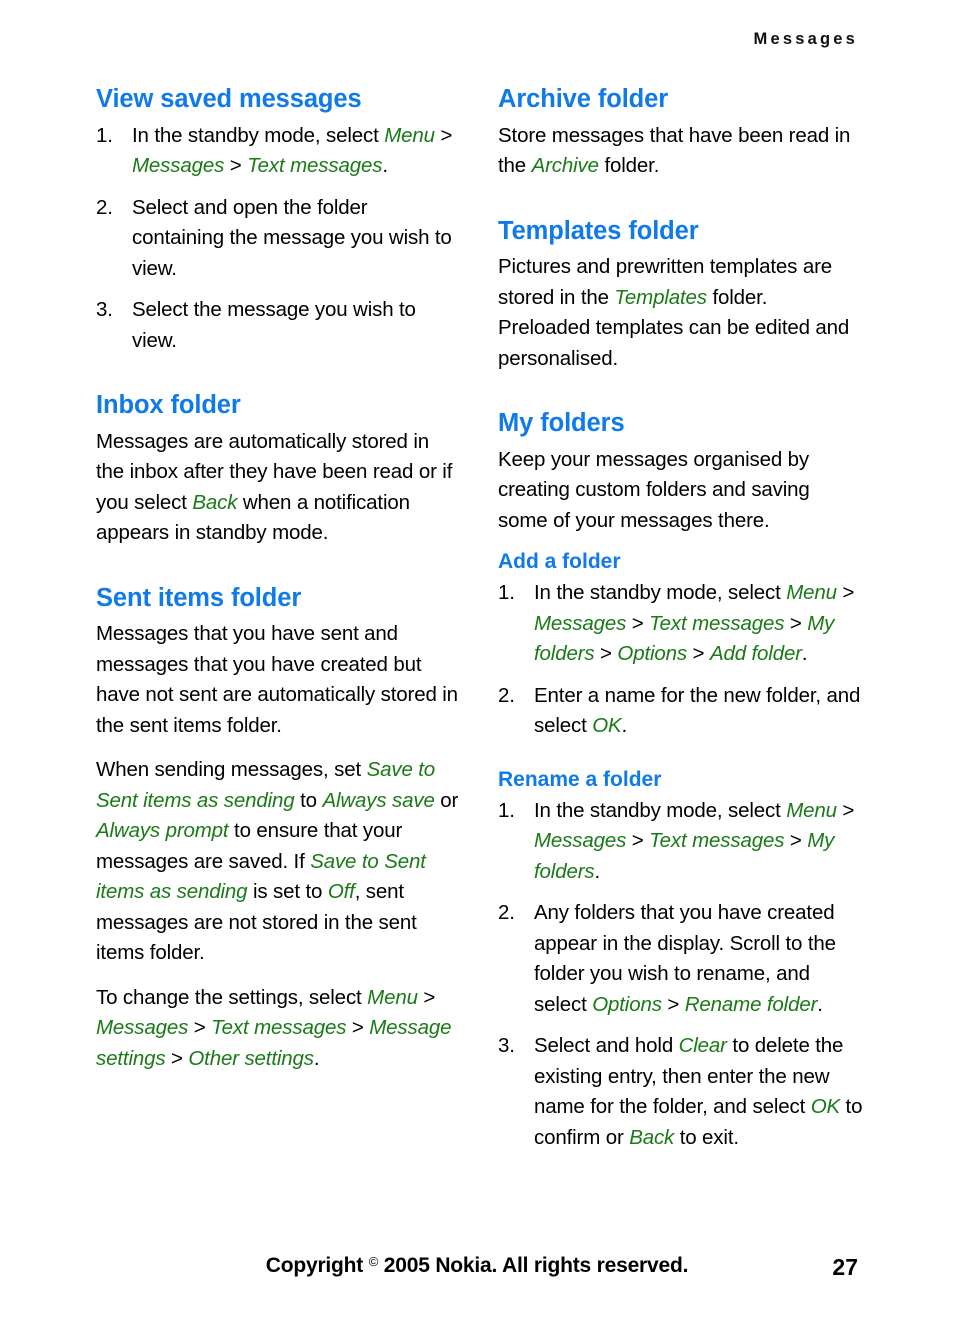  I want to click on ui-term: Off, so click(341, 892).